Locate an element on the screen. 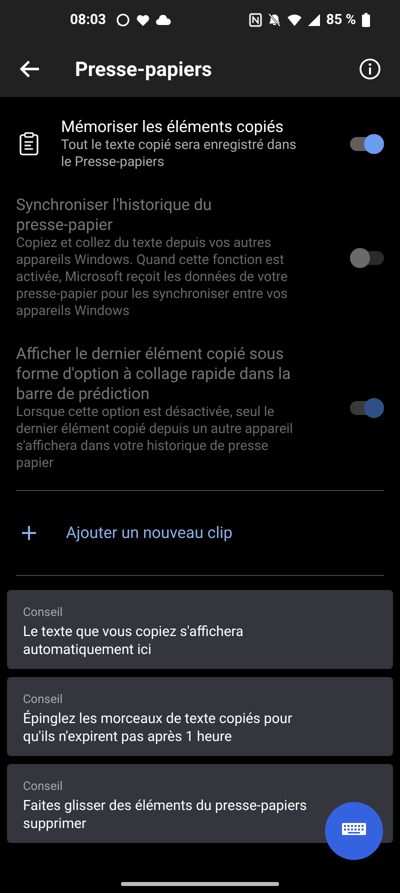 The image size is (400, 893). back-arrow-icon is located at coordinates (30, 69).